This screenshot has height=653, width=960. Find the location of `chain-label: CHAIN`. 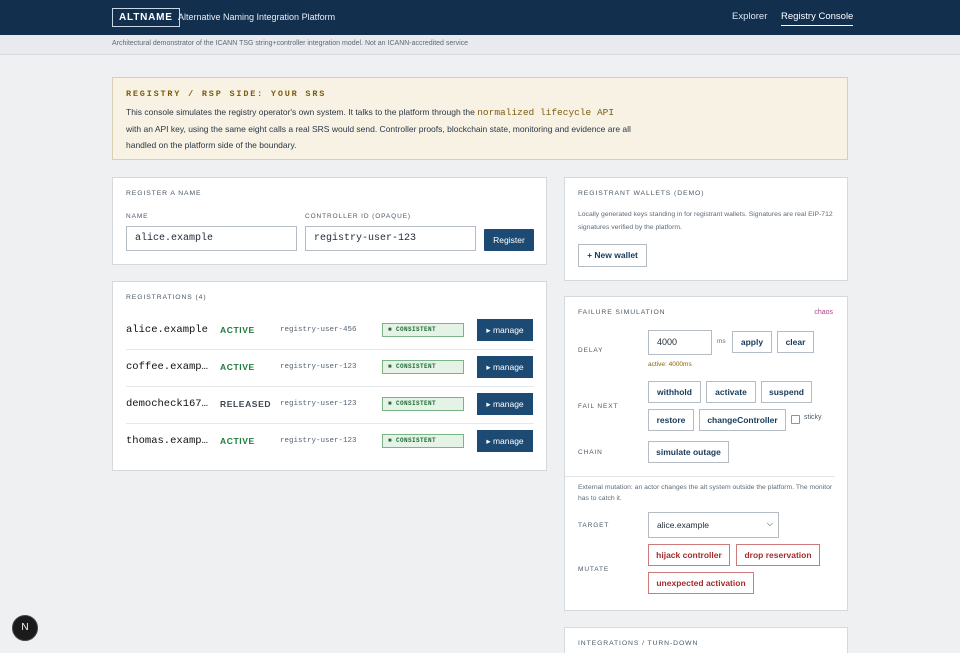

chain-label: CHAIN is located at coordinates (590, 452).